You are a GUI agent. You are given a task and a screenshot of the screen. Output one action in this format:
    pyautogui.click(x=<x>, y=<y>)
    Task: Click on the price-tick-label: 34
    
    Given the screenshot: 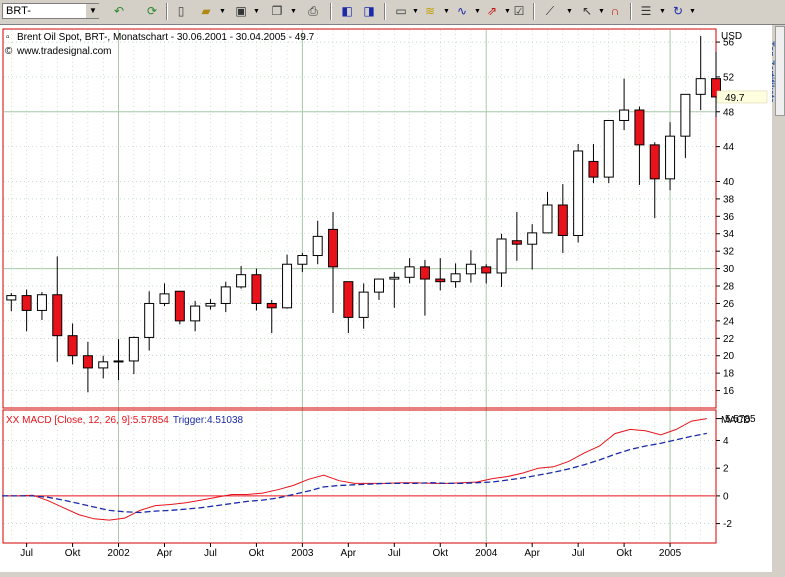 What is the action you would take?
    pyautogui.click(x=729, y=234)
    